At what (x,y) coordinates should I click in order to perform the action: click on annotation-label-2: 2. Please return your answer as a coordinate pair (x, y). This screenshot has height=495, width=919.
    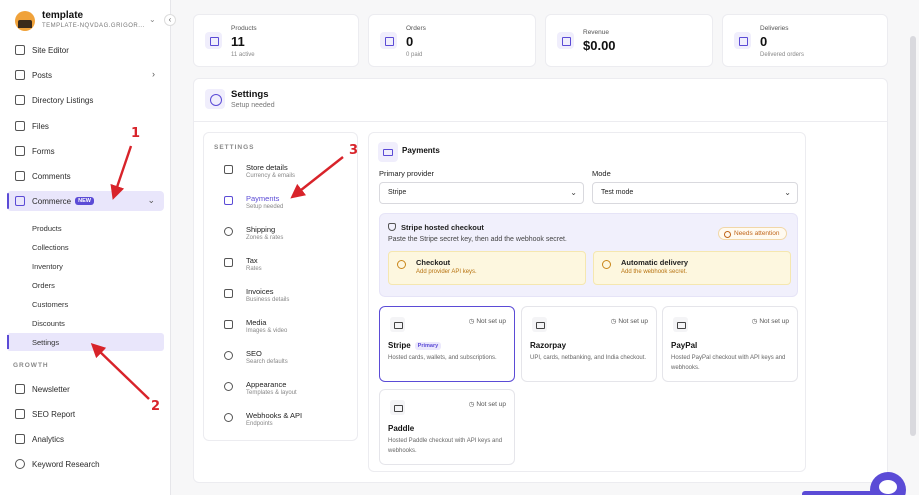
    Looking at the image, I should click on (156, 406).